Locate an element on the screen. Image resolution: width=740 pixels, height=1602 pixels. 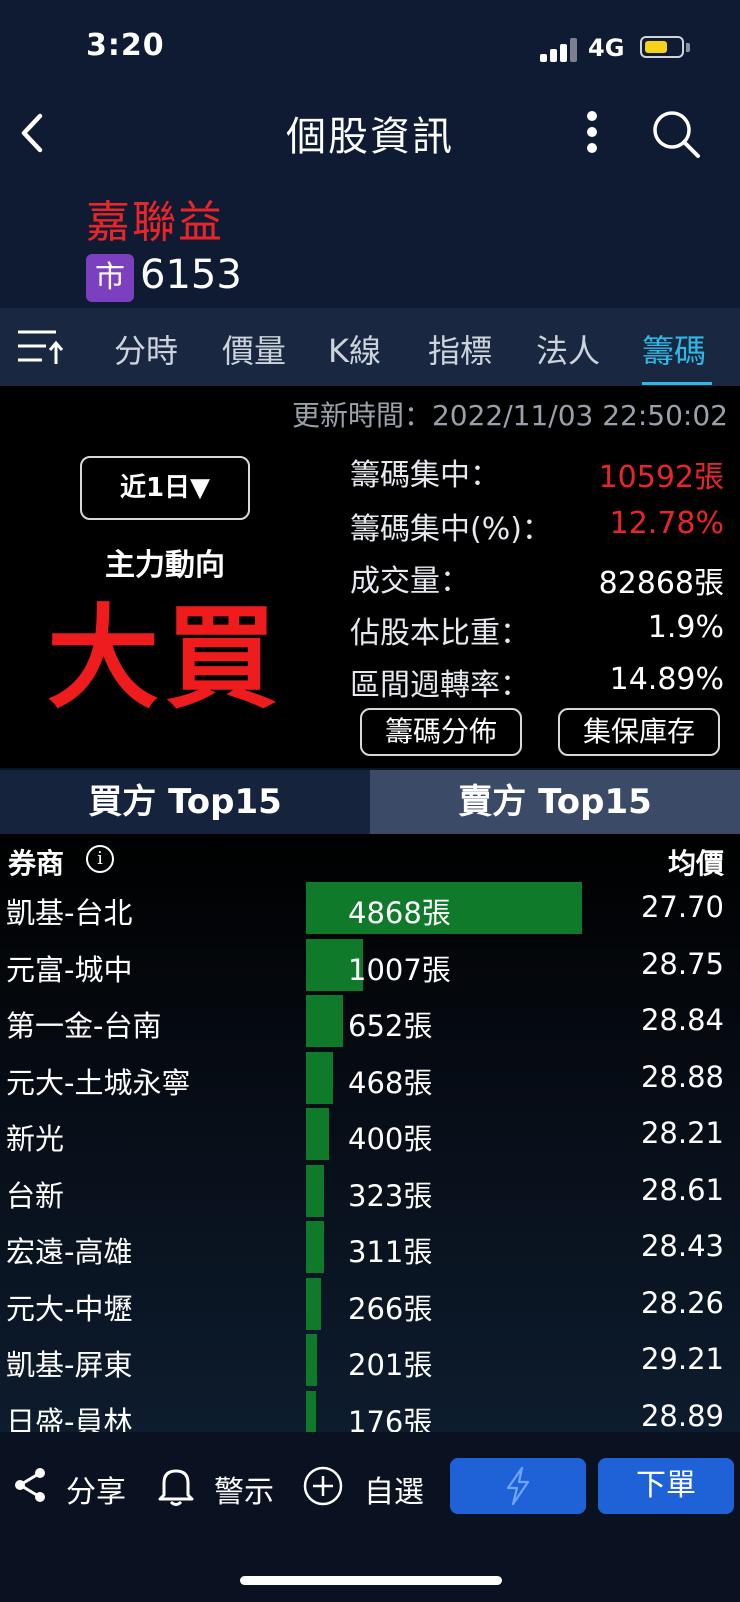
bell-icon is located at coordinates (176, 1486).